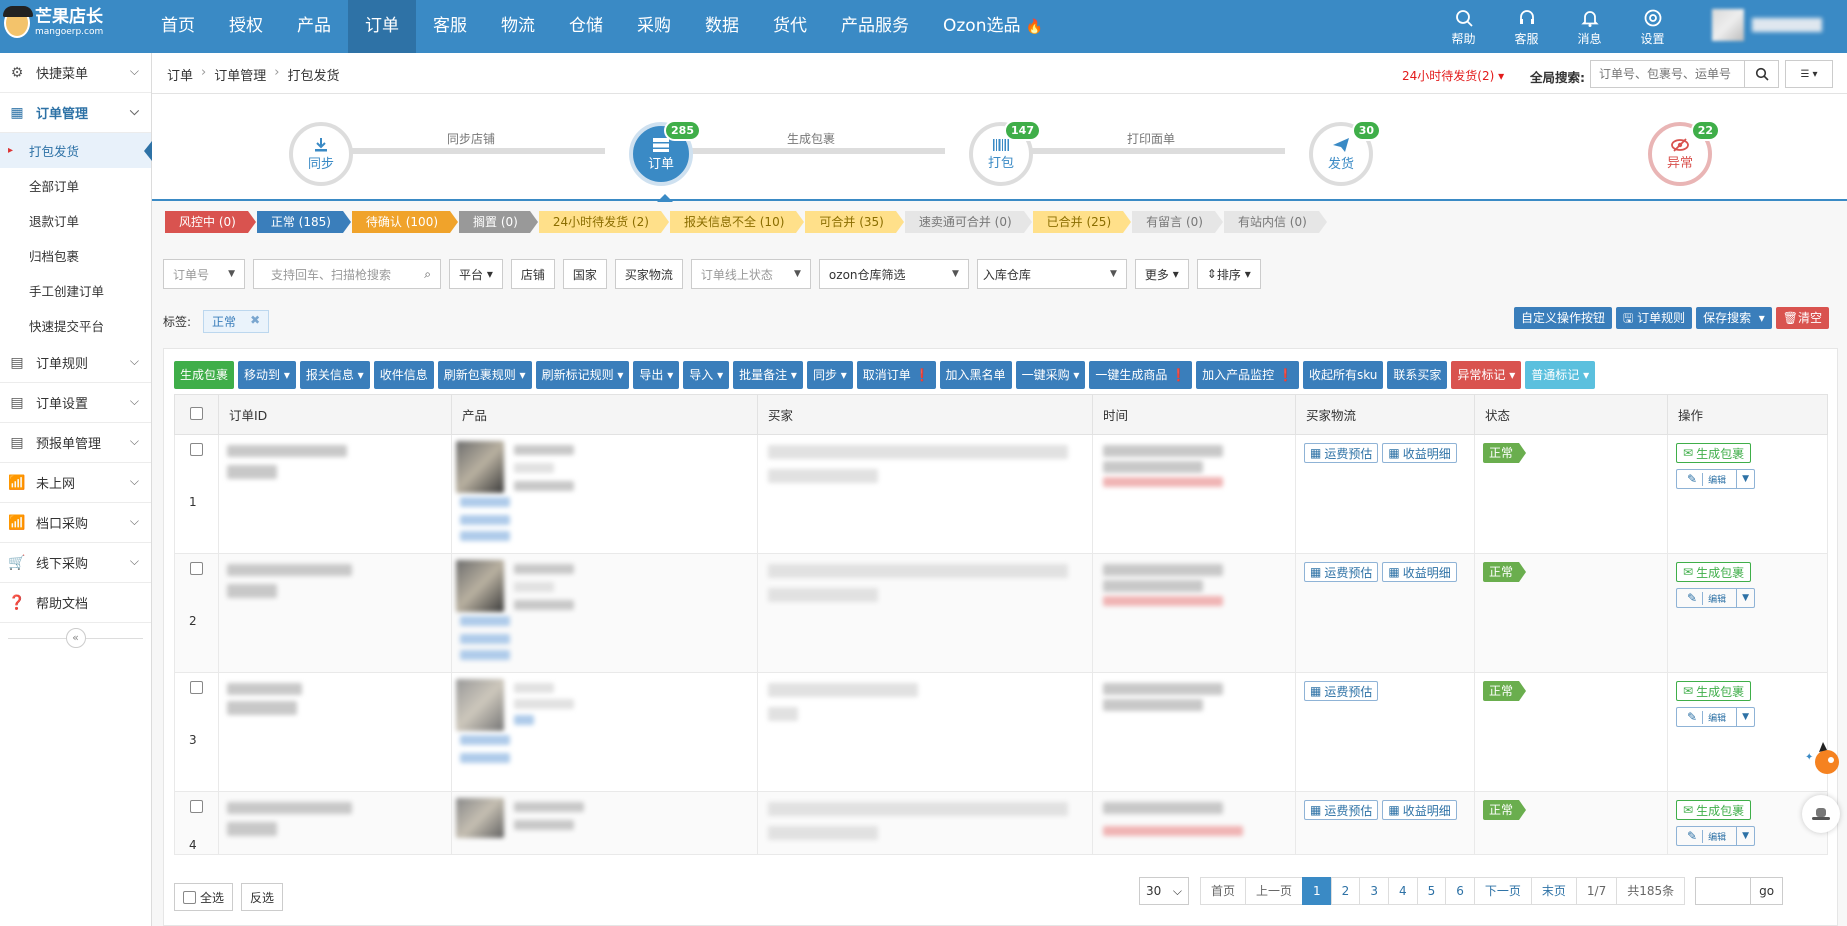 The height and width of the screenshot is (926, 1847). Describe the element at coordinates (314, 26) in the screenshot. I see `nav-product: 产品` at that location.